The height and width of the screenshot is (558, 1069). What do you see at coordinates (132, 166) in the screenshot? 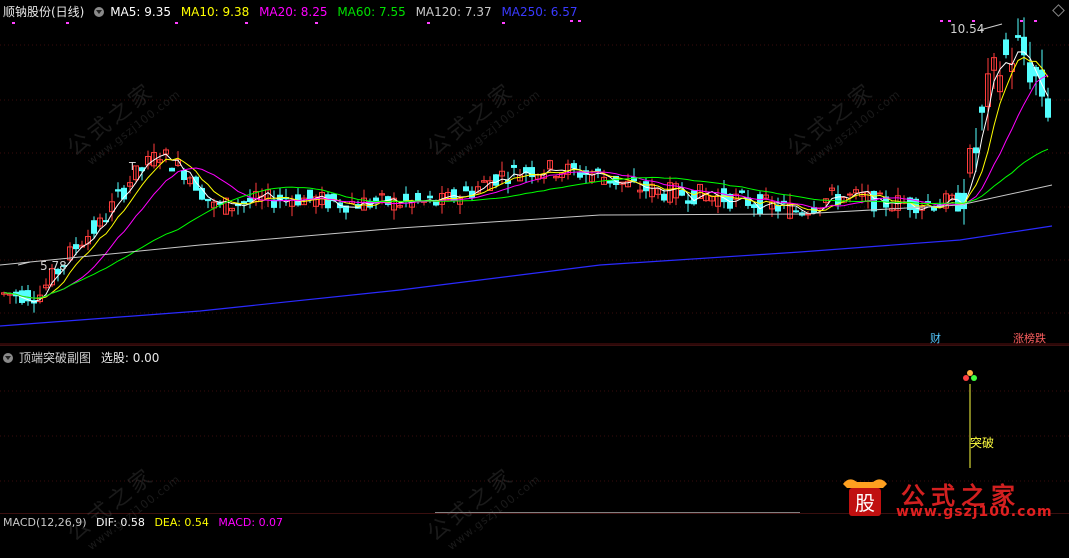
I see `t-marker: T` at bounding box center [132, 166].